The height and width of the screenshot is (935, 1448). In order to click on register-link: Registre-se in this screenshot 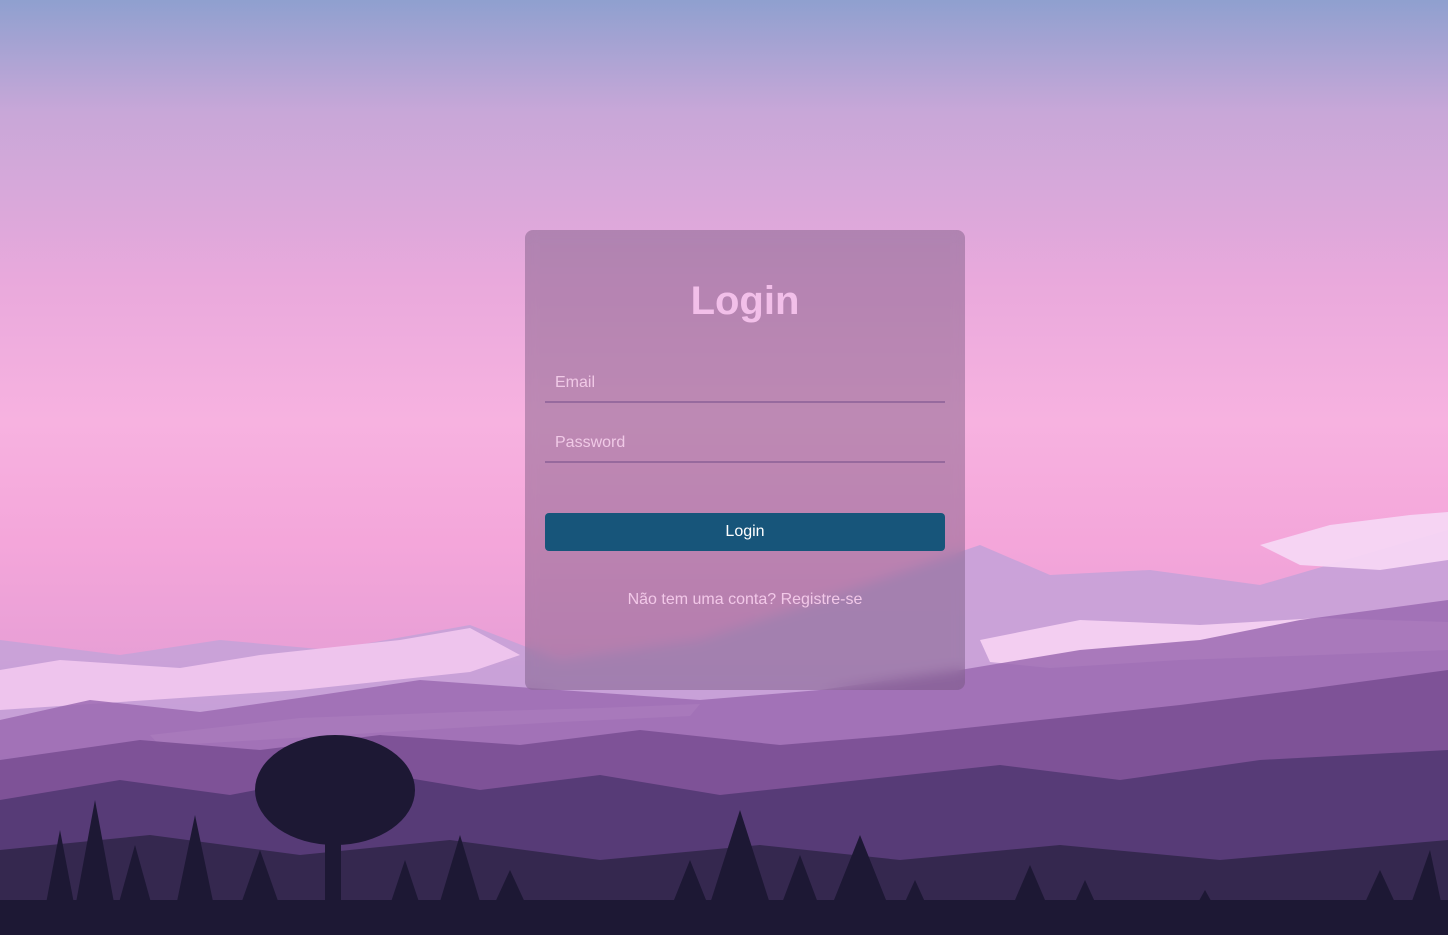, I will do `click(822, 599)`.